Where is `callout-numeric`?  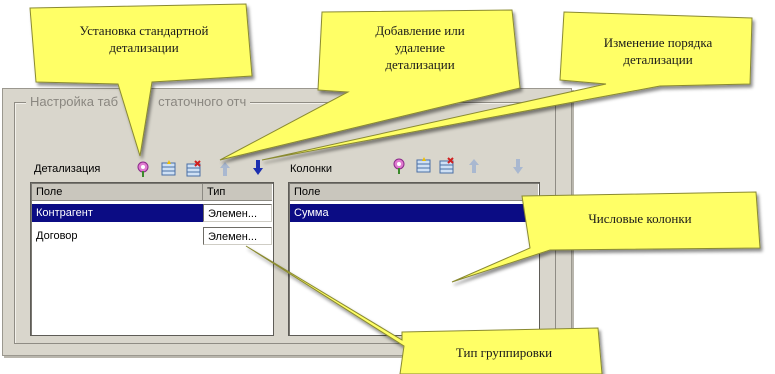
callout-numeric is located at coordinates (606, 237).